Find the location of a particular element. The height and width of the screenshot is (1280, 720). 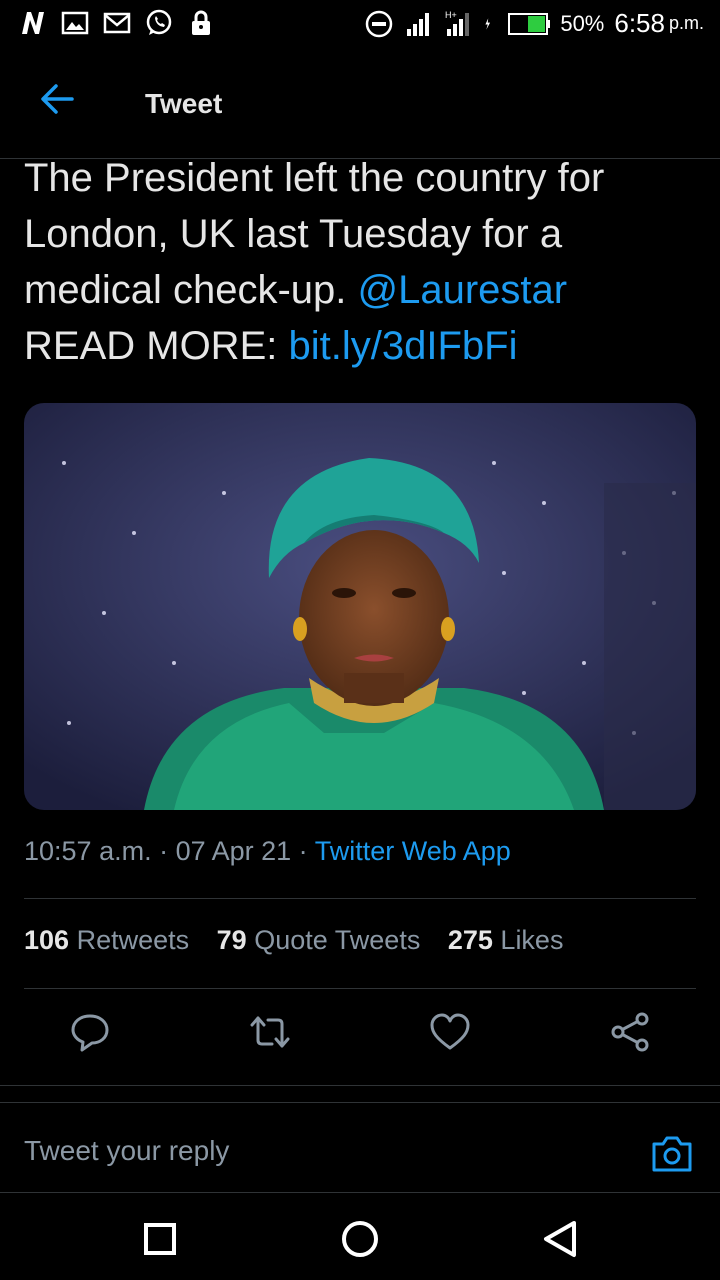

system-nav-bar is located at coordinates (360, 1236).